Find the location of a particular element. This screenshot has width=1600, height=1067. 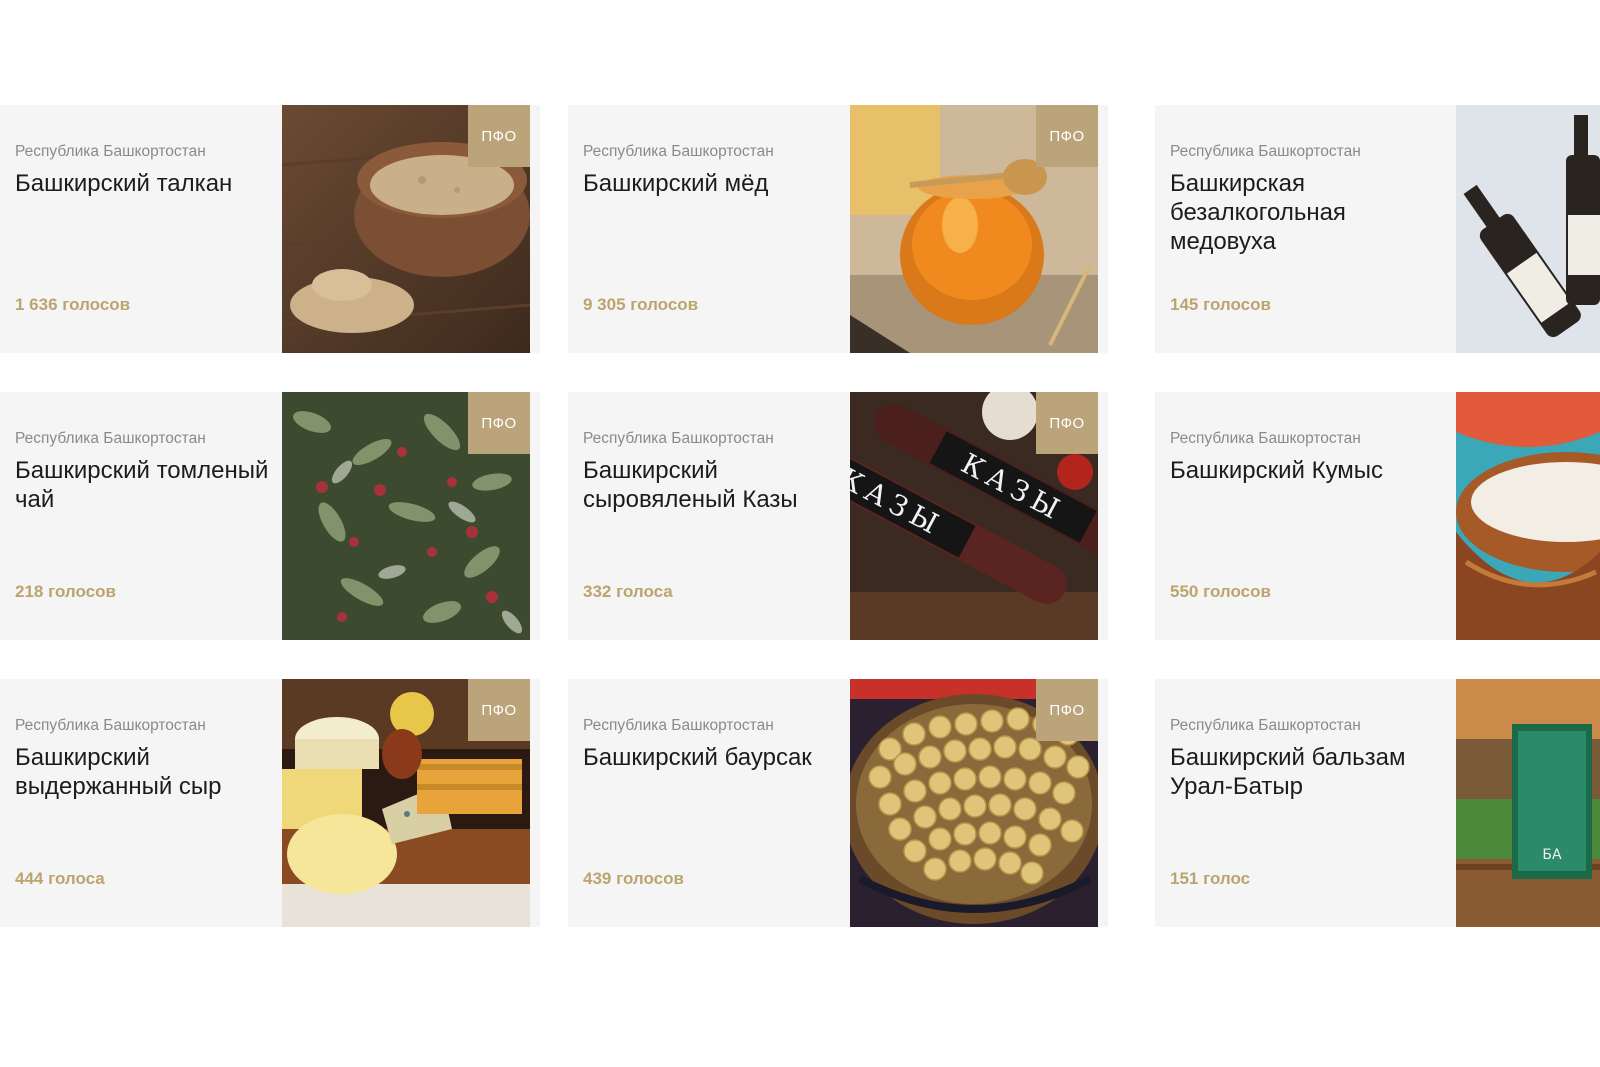

card-votes: 218 голосов is located at coordinates (65, 591).